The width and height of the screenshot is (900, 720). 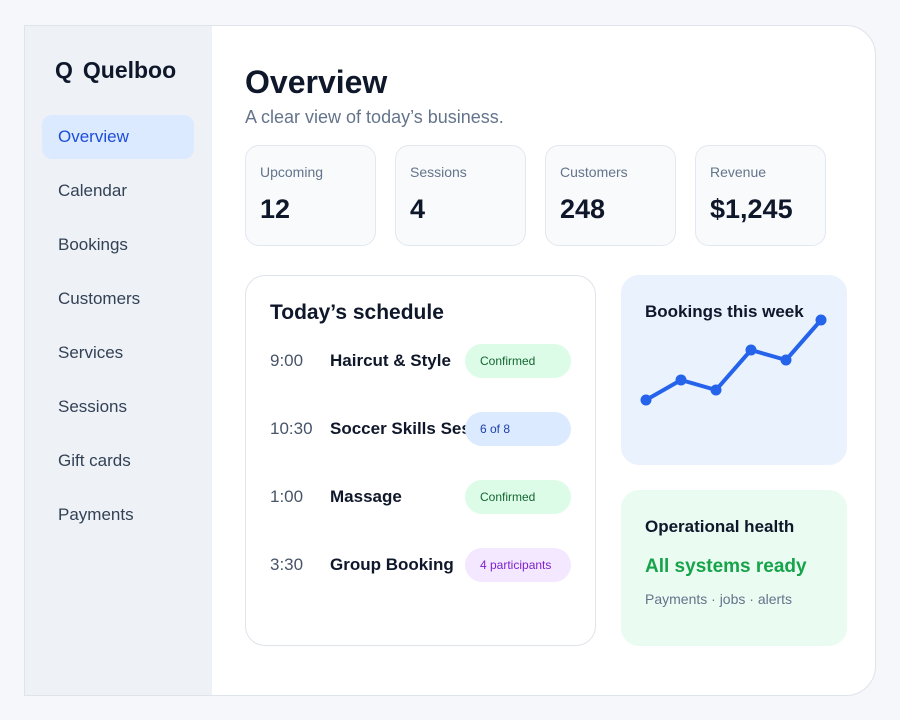 I want to click on participants-badge: 4 participants, so click(x=518, y=565).